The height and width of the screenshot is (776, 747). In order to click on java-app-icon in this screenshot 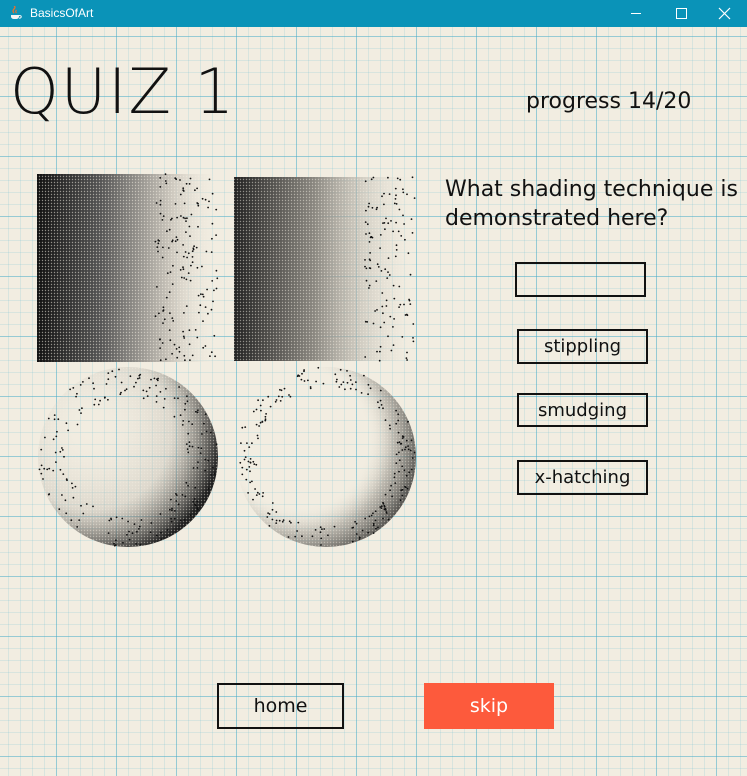, I will do `click(16, 13)`.